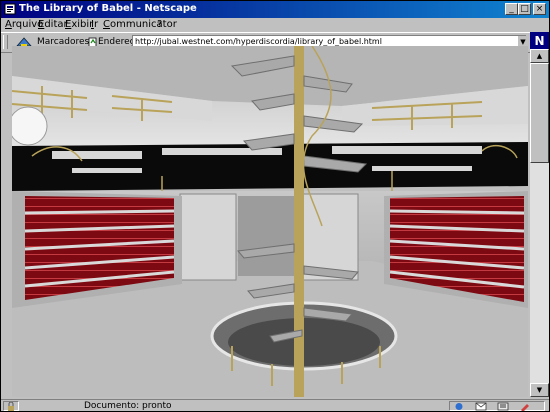 Image resolution: width=550 pixels, height=412 pixels. What do you see at coordinates (10, 9) in the screenshot?
I see `netscape-page-icon` at bounding box center [10, 9].